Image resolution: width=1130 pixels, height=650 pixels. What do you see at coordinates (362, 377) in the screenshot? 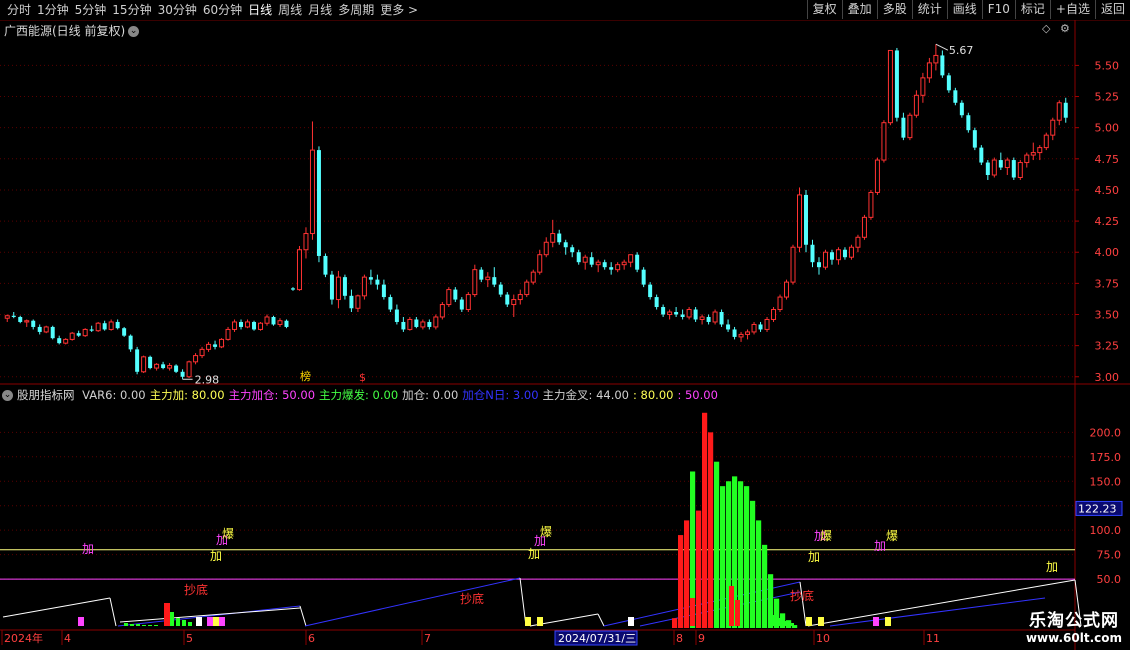
I see `event-mark: $` at bounding box center [362, 377].